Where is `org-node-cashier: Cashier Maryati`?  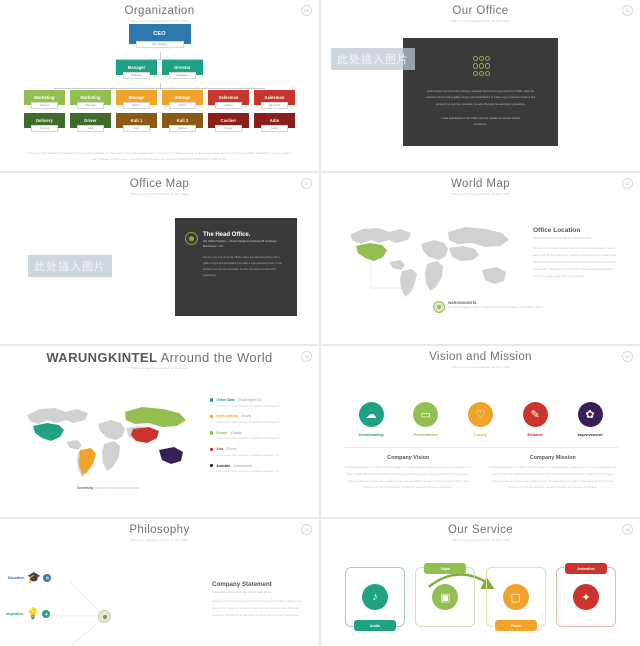
org-node-cashier: Cashier Maryati is located at coordinates (228, 122).